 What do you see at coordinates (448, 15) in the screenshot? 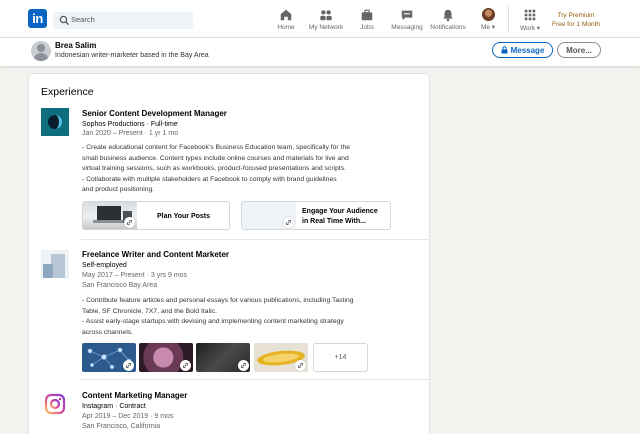
I see `bell-icon` at bounding box center [448, 15].